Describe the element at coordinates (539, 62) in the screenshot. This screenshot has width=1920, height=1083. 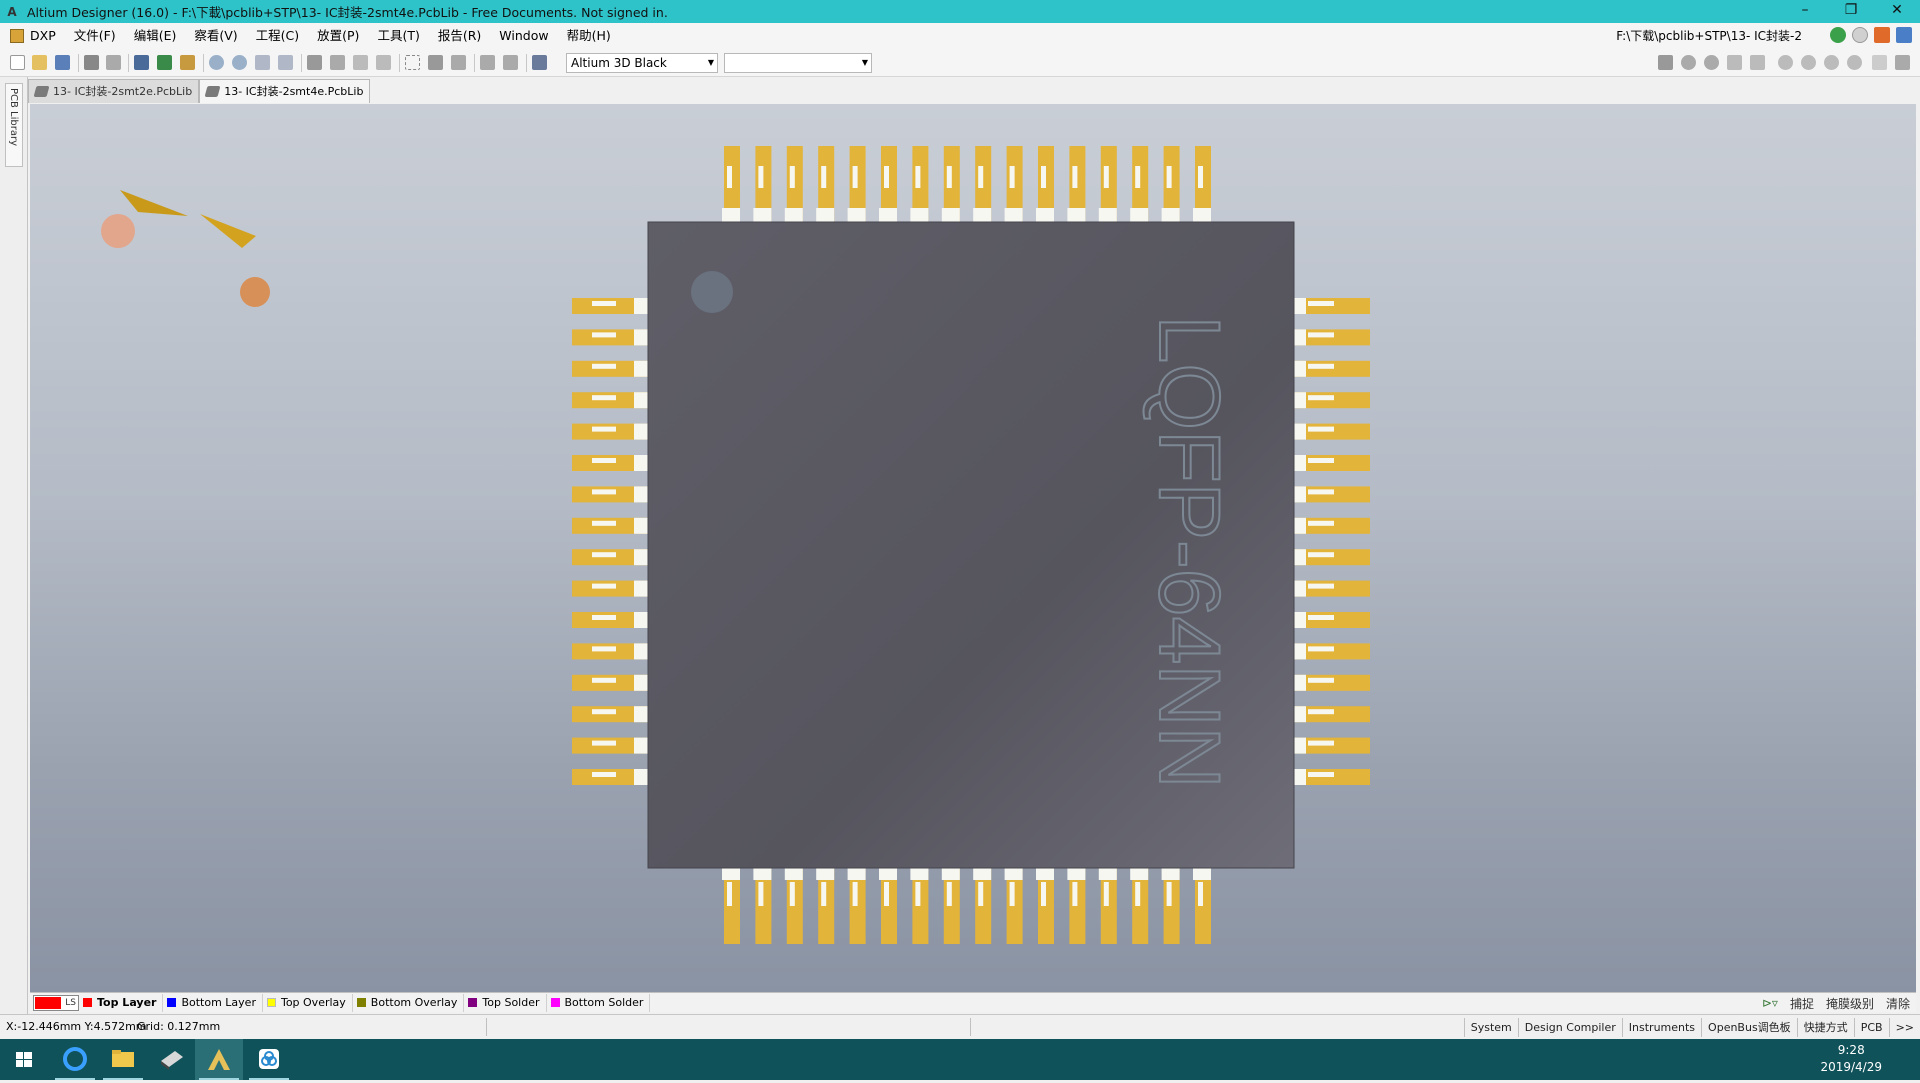
I see `grid-icon` at that location.